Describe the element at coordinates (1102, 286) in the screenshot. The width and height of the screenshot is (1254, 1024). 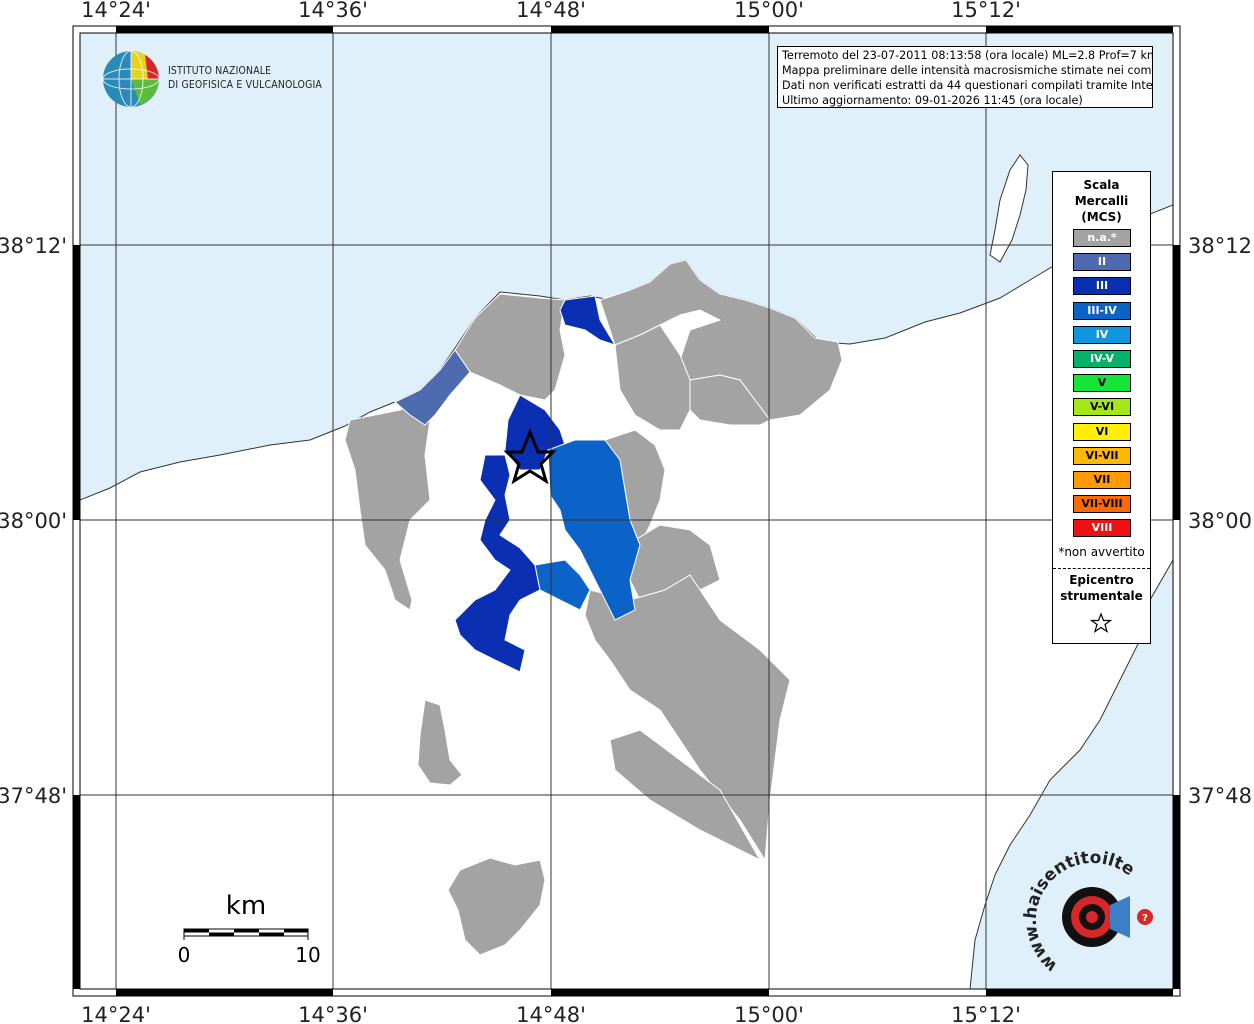
I see `legend-swatch-iii: III` at that location.